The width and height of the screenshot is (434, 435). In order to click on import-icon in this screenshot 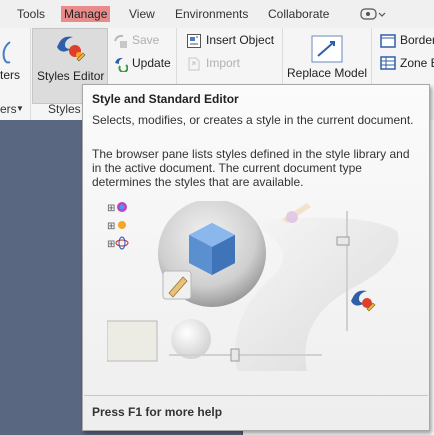, I will do `click(194, 64)`.